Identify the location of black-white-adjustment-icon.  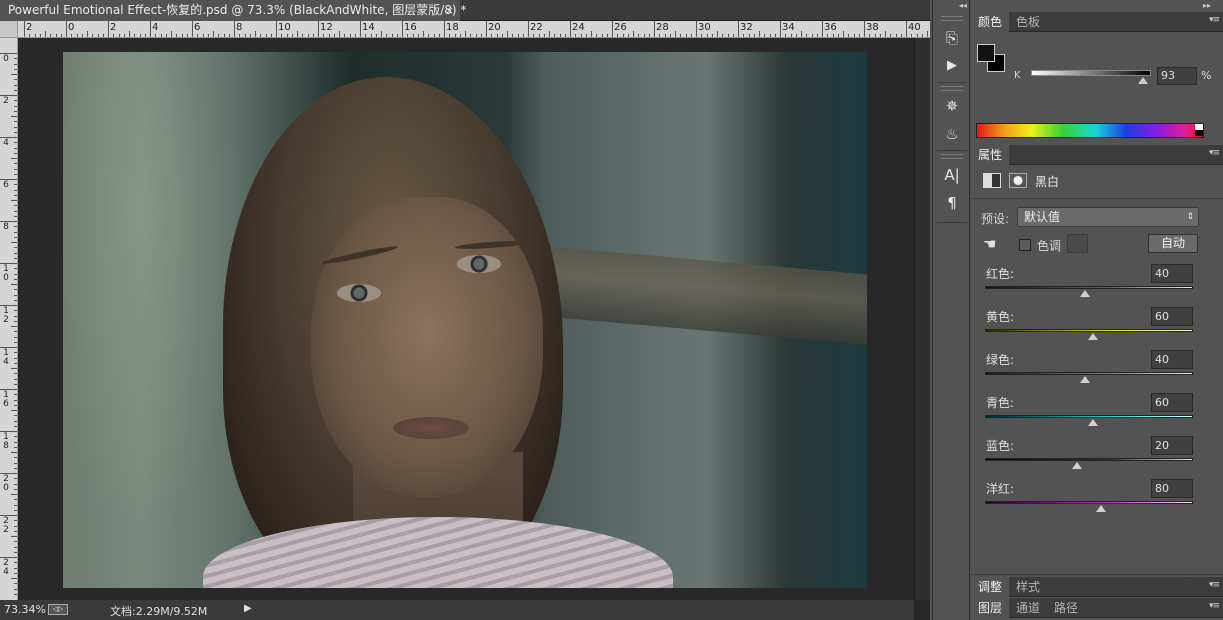
(992, 180).